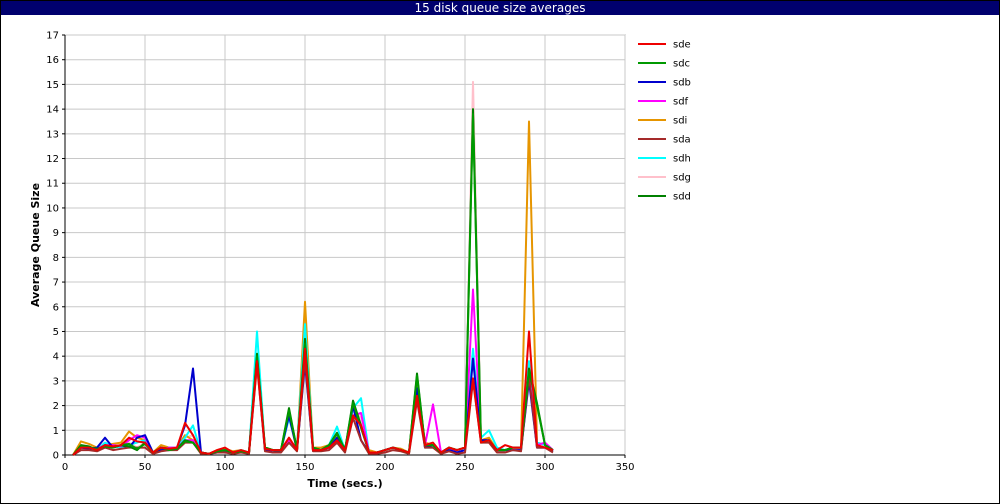 The width and height of the screenshot is (1000, 504). I want to click on y-tick-label: 0, so click(56, 456).